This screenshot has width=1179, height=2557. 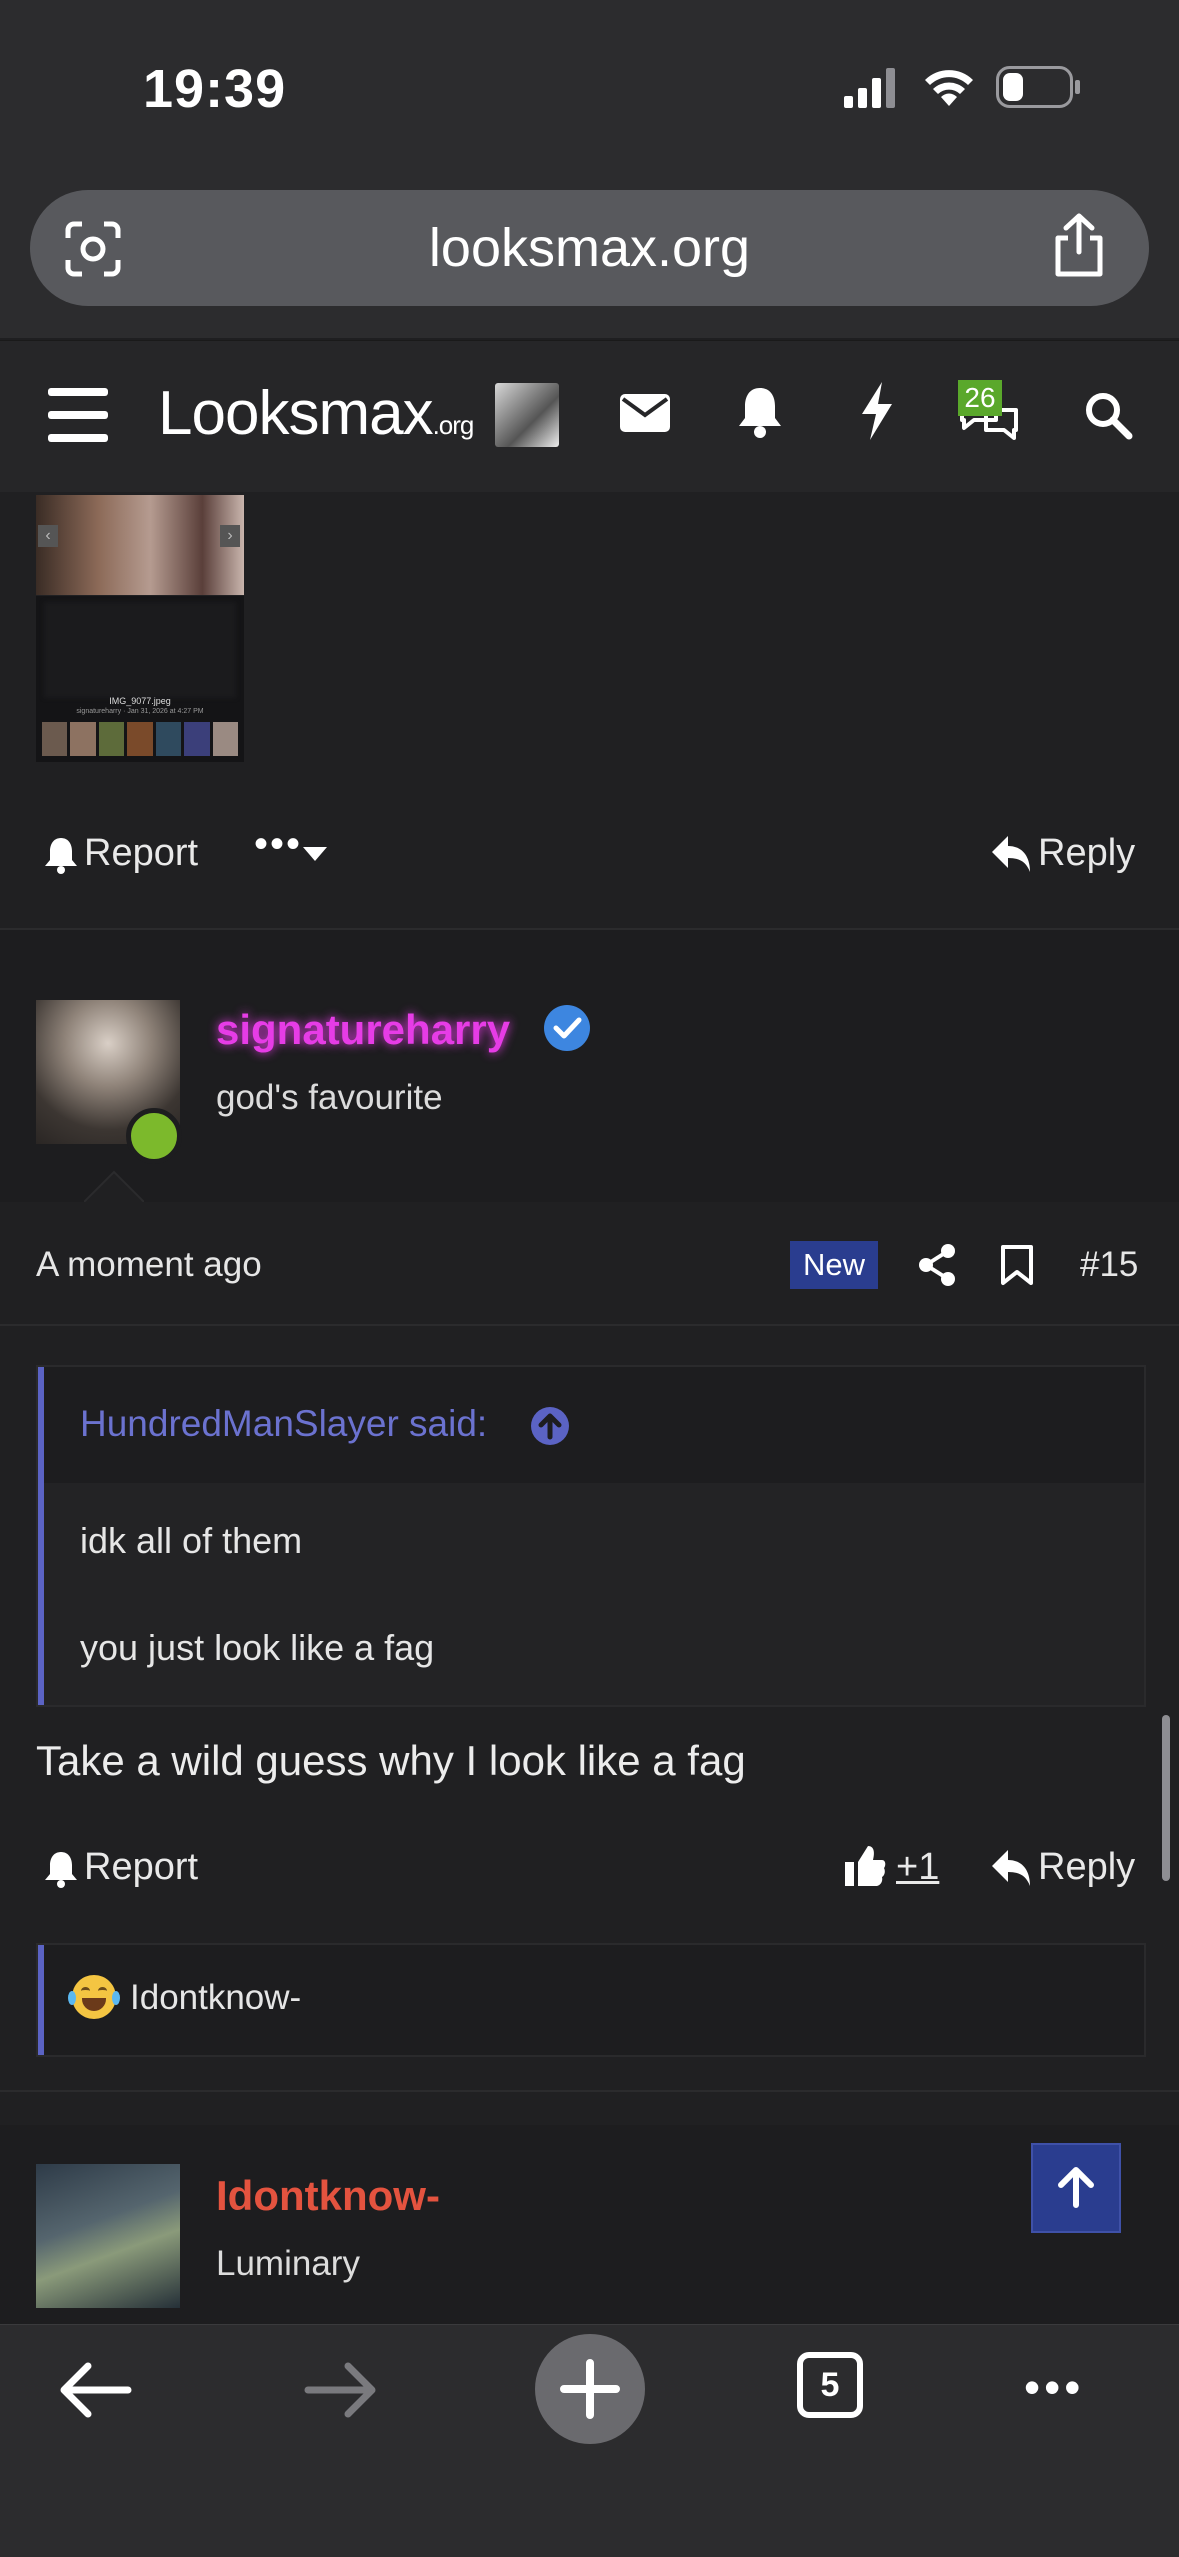 I want to click on gallery-prev-icon: ‹, so click(x=48, y=536).